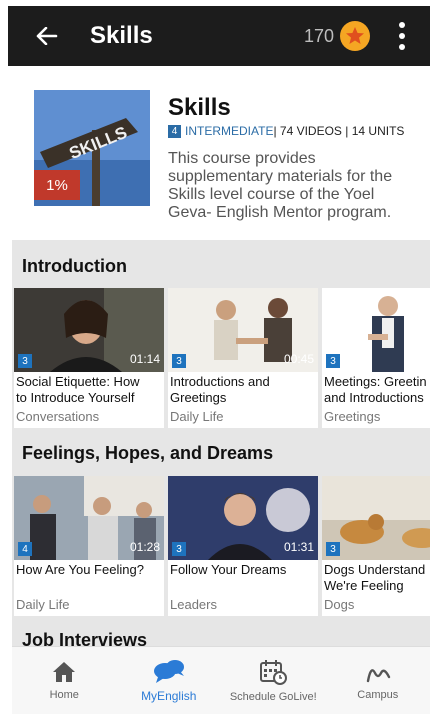  I want to click on video-duration: 01:14, so click(144, 359).